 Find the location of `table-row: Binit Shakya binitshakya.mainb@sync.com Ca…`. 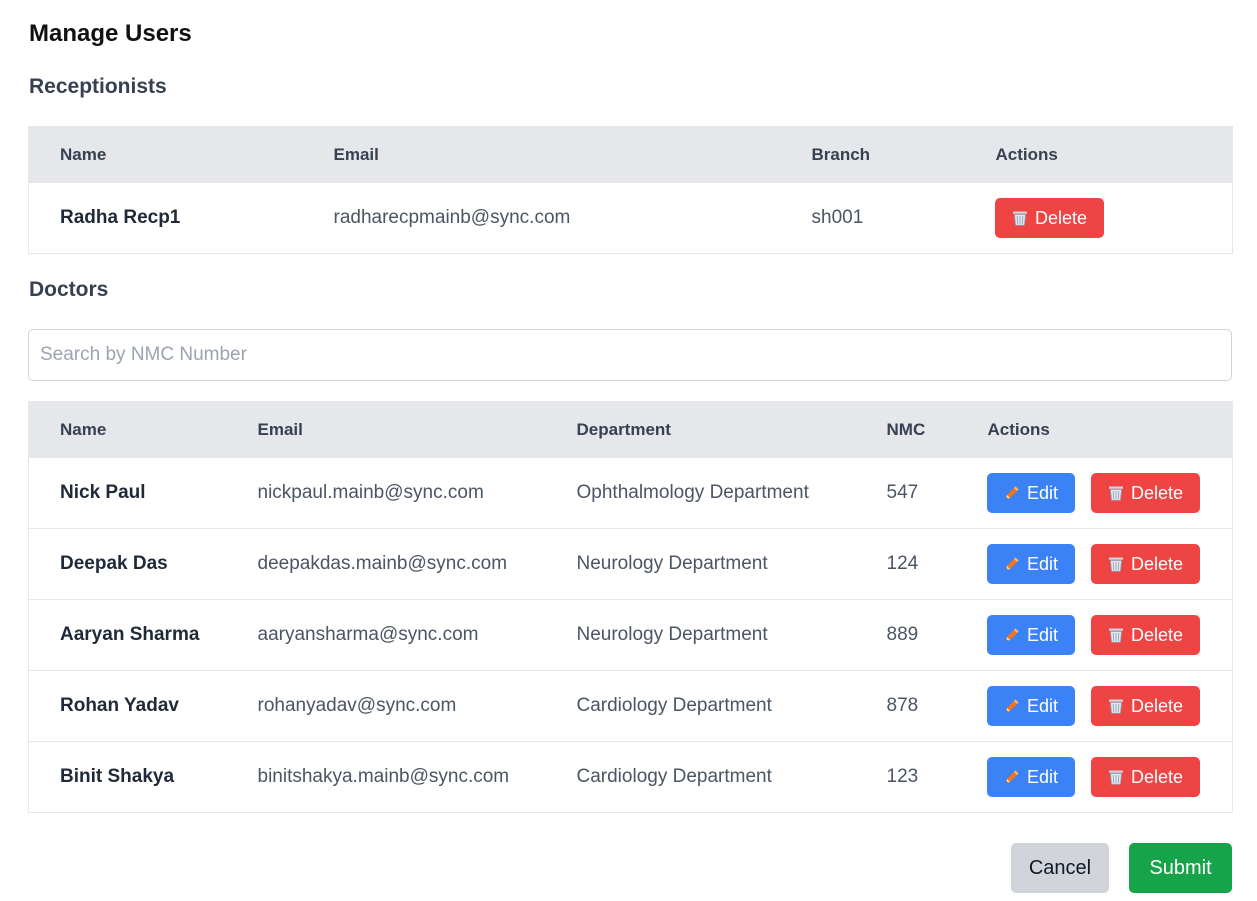

table-row: Binit Shakya binitshakya.mainb@sync.com Ca… is located at coordinates (630, 777).